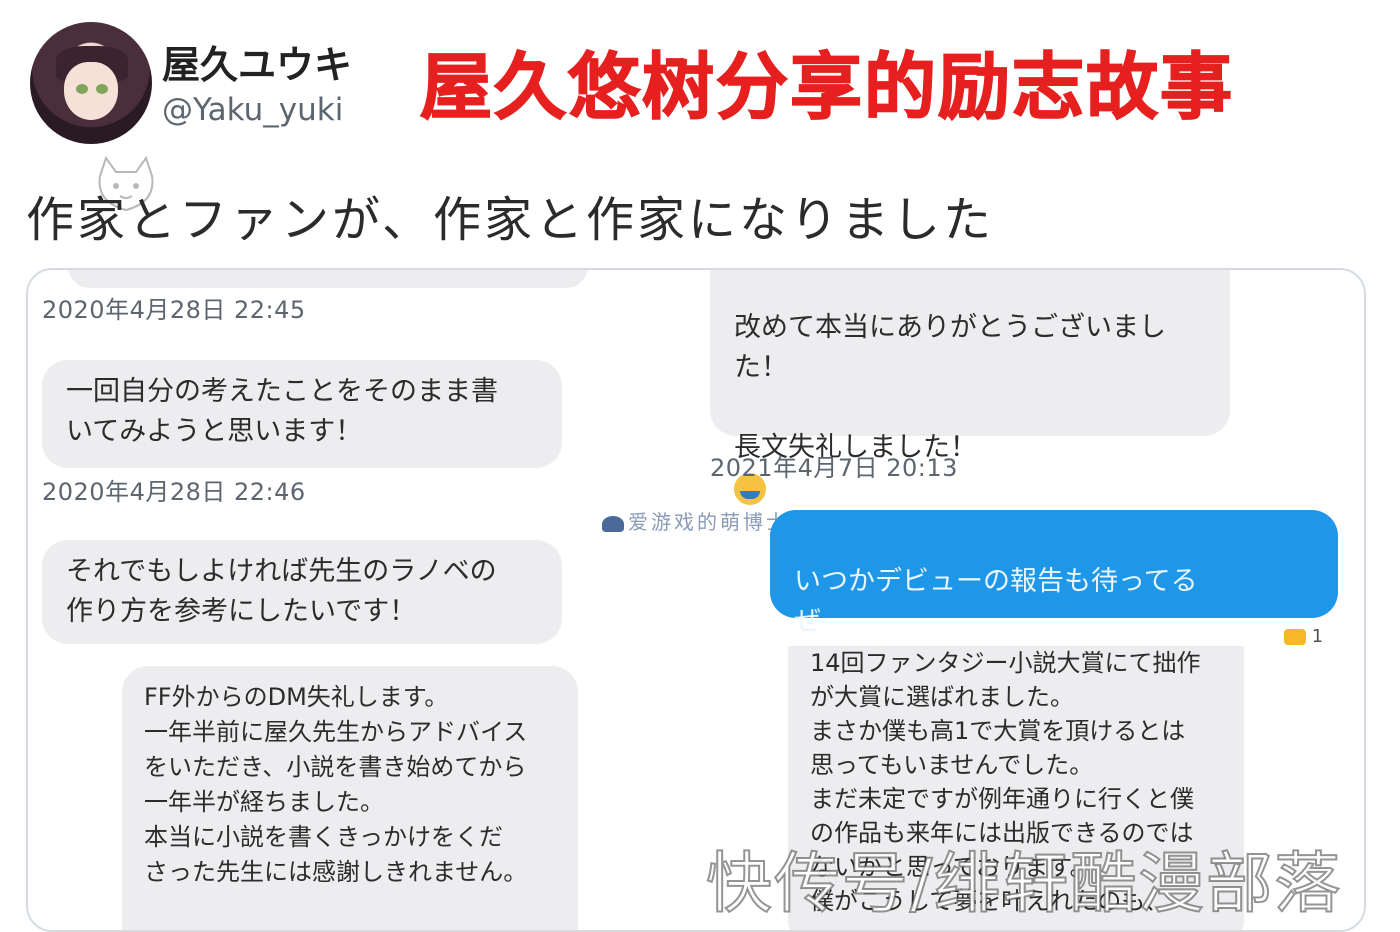 This screenshot has height=932, width=1400. Describe the element at coordinates (1317, 636) in the screenshot. I see `reaction-count: 1` at that location.